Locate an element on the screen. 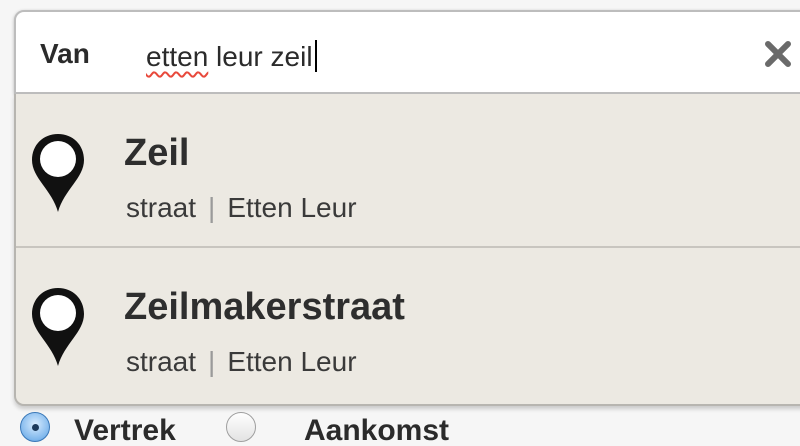 This screenshot has height=446, width=800. vertrek-label: Vertrek is located at coordinates (125, 430).